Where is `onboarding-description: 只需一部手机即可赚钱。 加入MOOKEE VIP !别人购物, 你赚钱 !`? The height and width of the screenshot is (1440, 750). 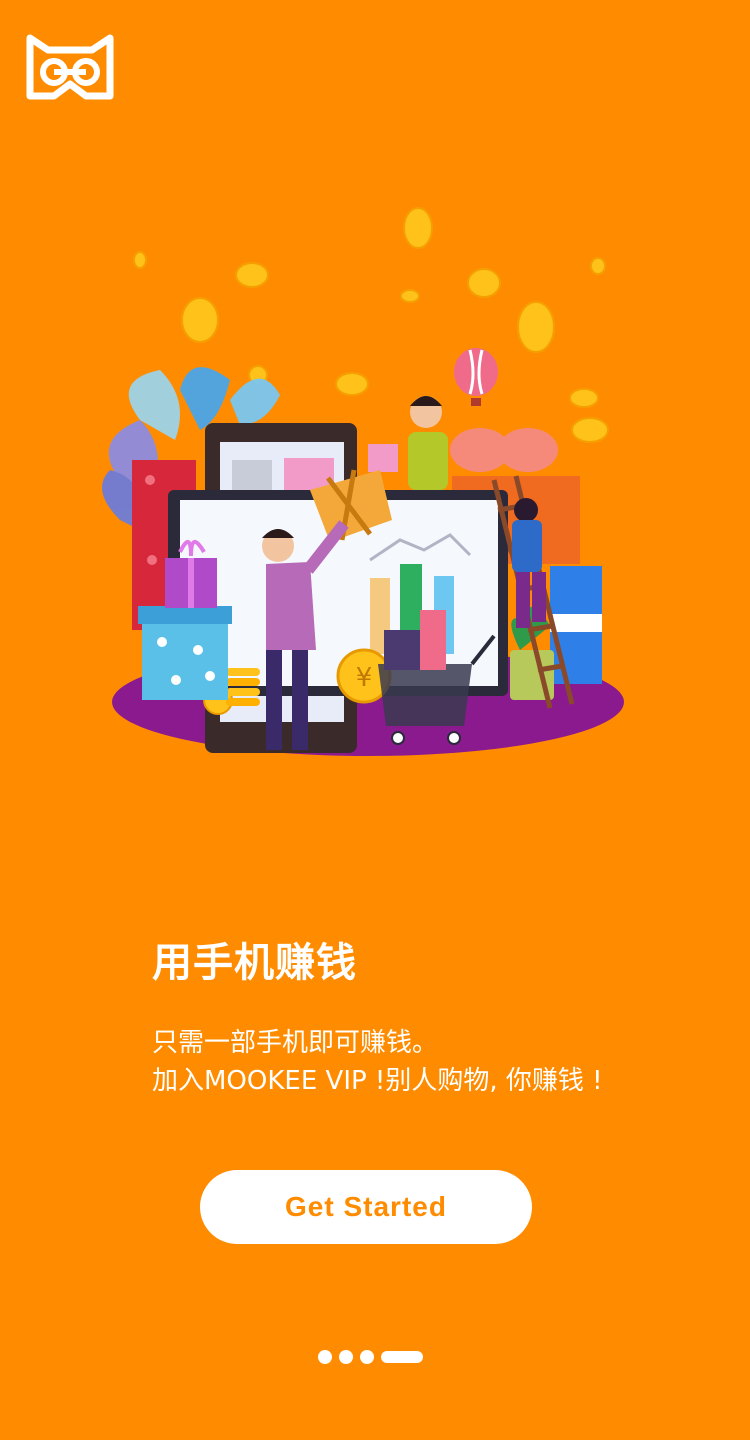 onboarding-description: 只需一部手机即可赚钱。 加入MOOKEE VIP !别人购物, 你赚钱 ! is located at coordinates (432, 1062).